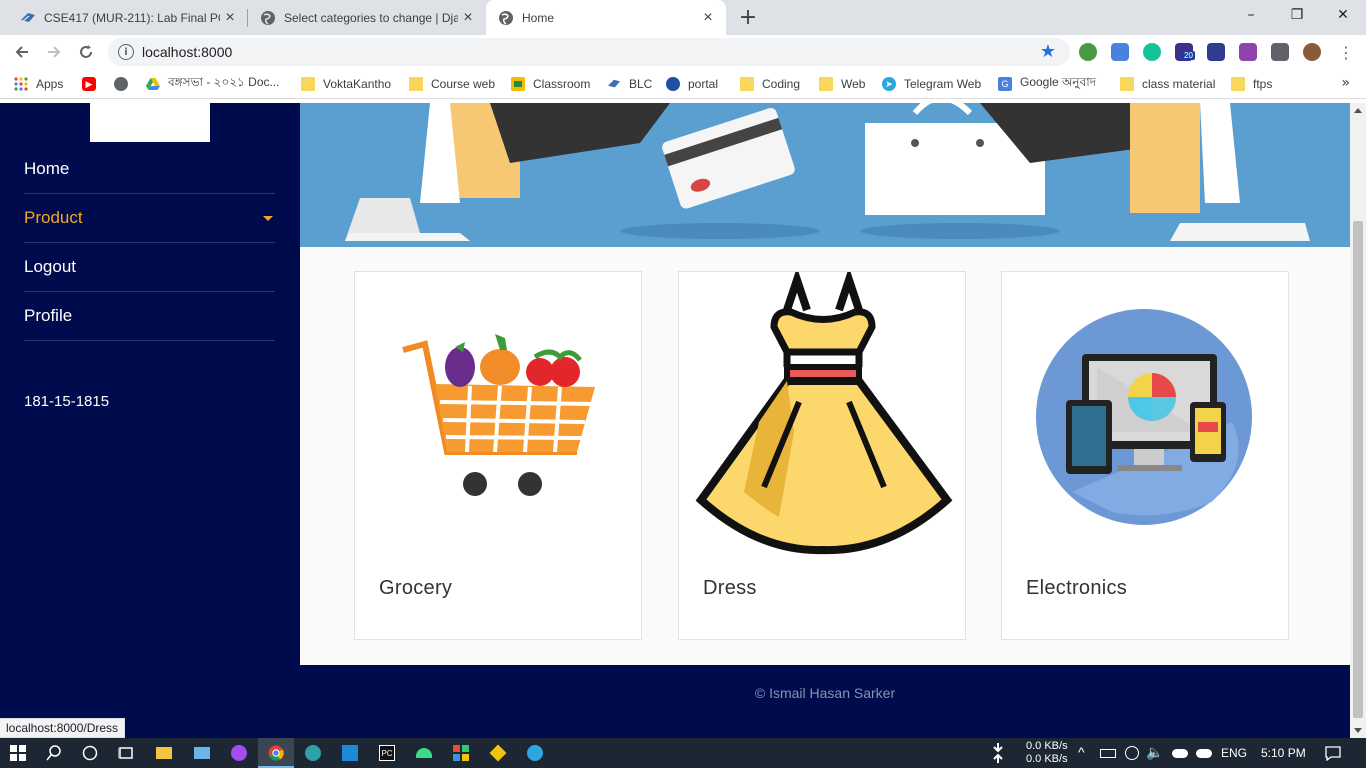 Image resolution: width=1366 pixels, height=768 pixels. I want to click on sidebar-item-profile: Profile, so click(149, 316).